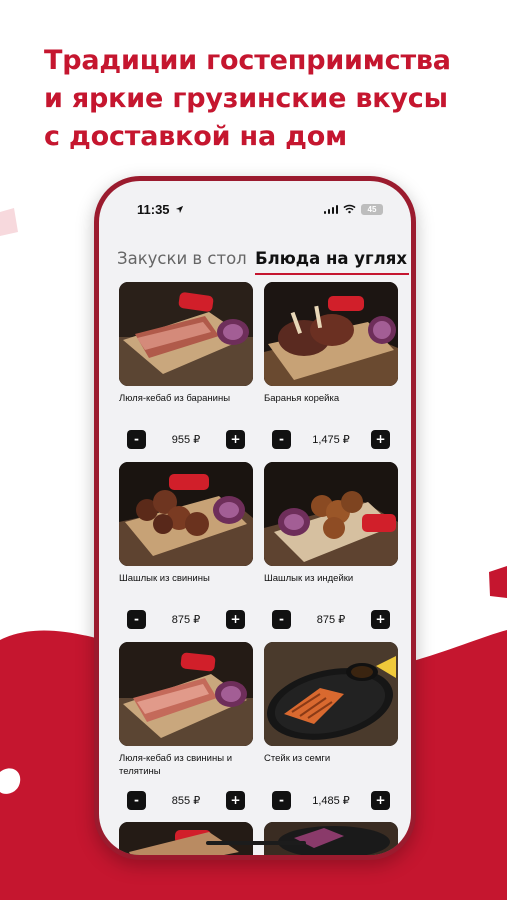 The width and height of the screenshot is (507, 900). I want to click on home-indicator, so click(256, 843).